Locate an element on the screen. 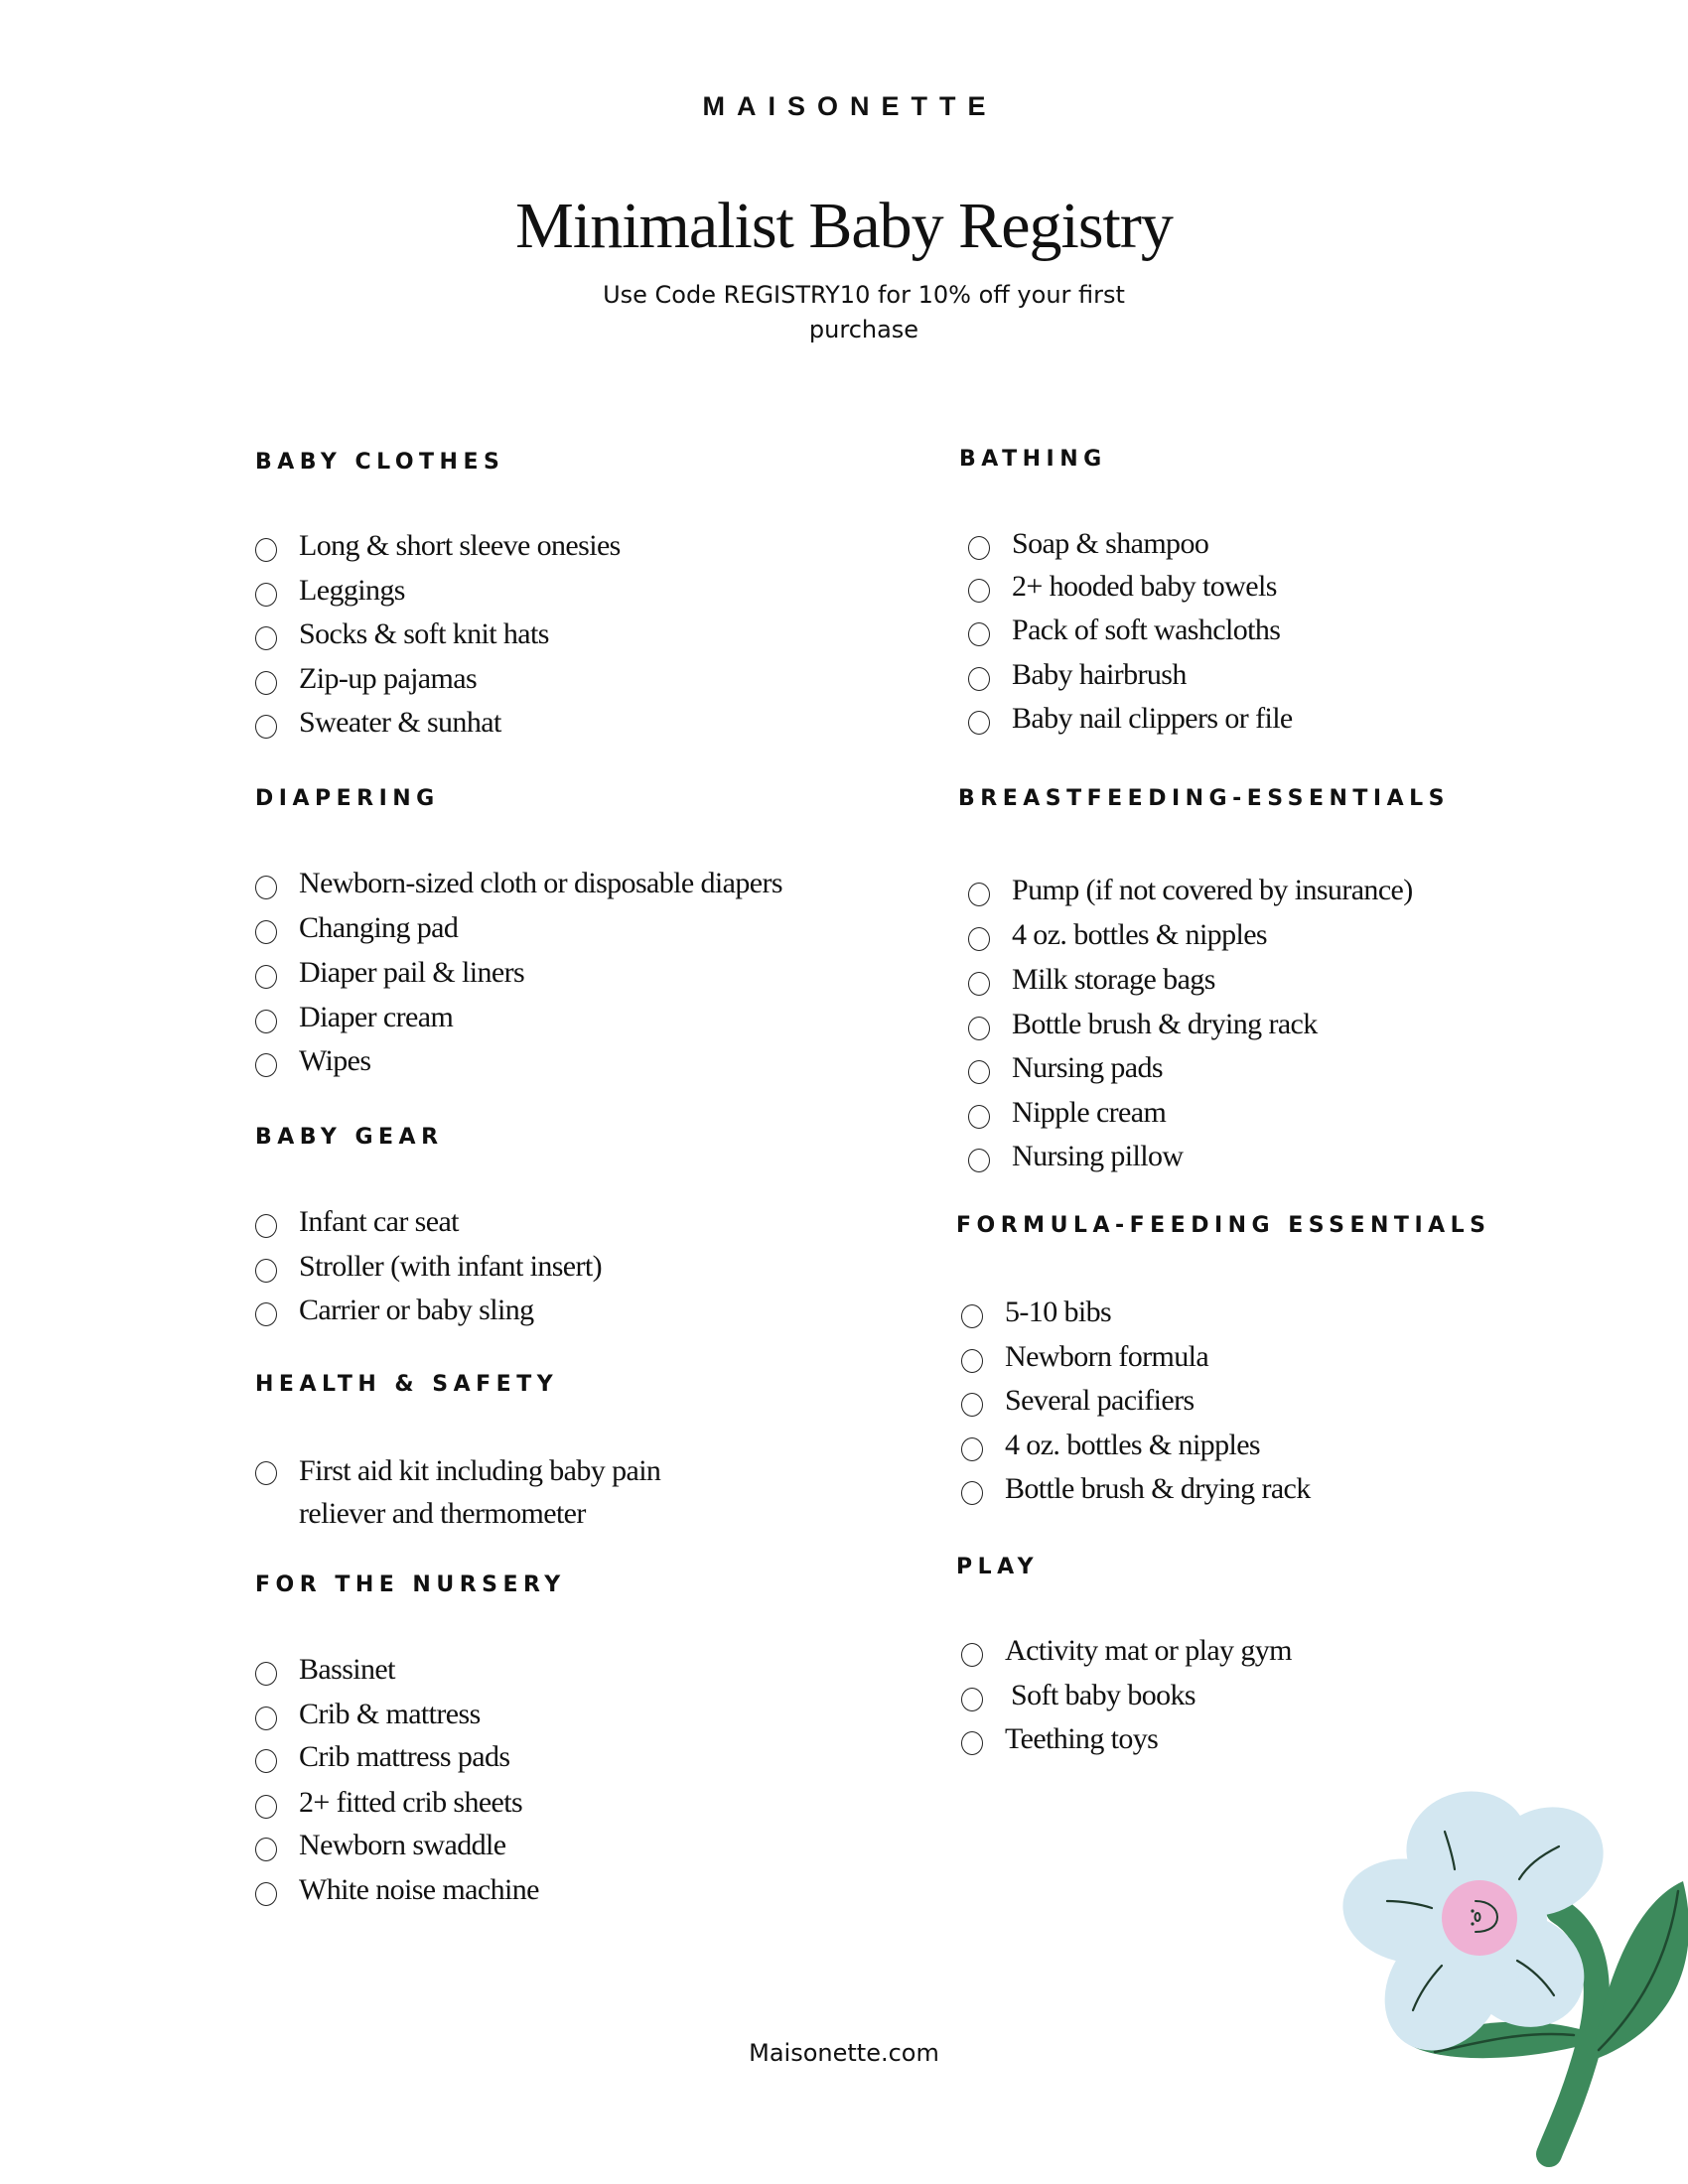  checklist-item: White noise machine is located at coordinates (397, 1890).